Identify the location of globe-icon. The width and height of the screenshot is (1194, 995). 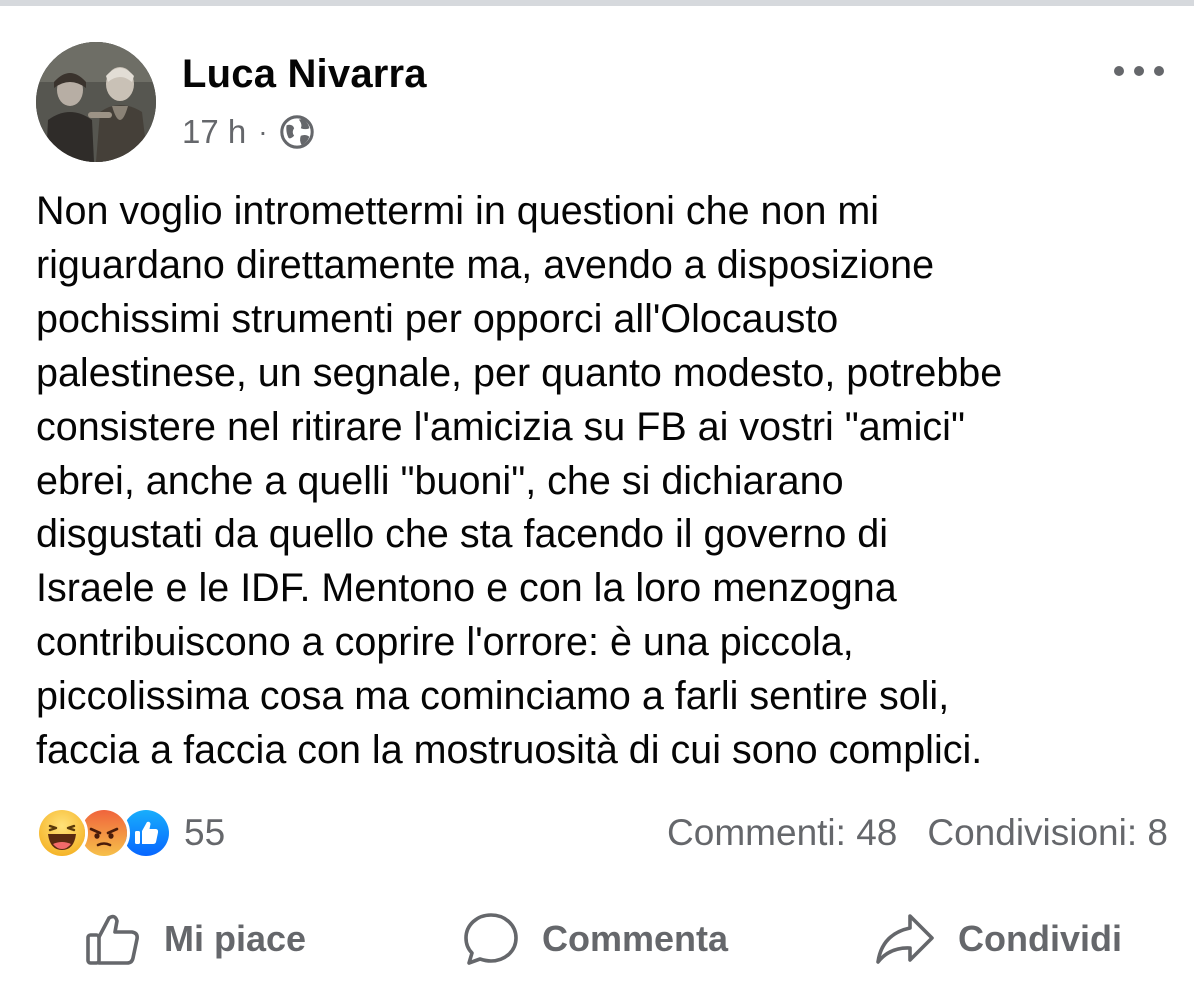
(297, 132).